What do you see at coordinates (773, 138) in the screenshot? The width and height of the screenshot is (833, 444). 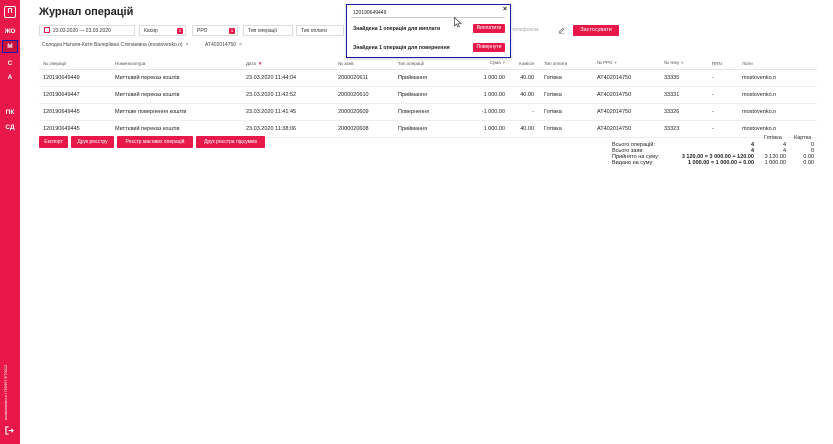 I see `summary-col-cash: Готівка` at bounding box center [773, 138].